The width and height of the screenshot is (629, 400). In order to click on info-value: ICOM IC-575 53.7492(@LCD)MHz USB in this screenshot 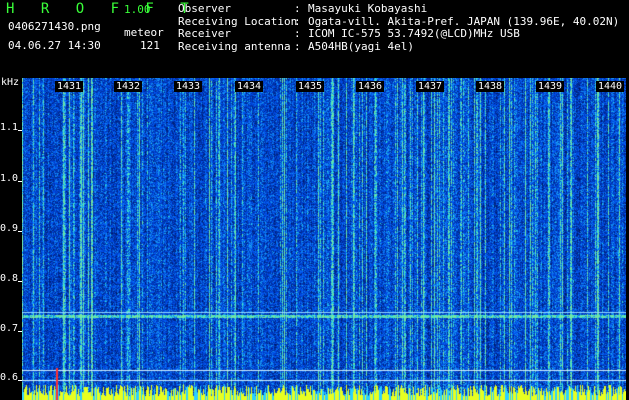, I will do `click(414, 33)`.